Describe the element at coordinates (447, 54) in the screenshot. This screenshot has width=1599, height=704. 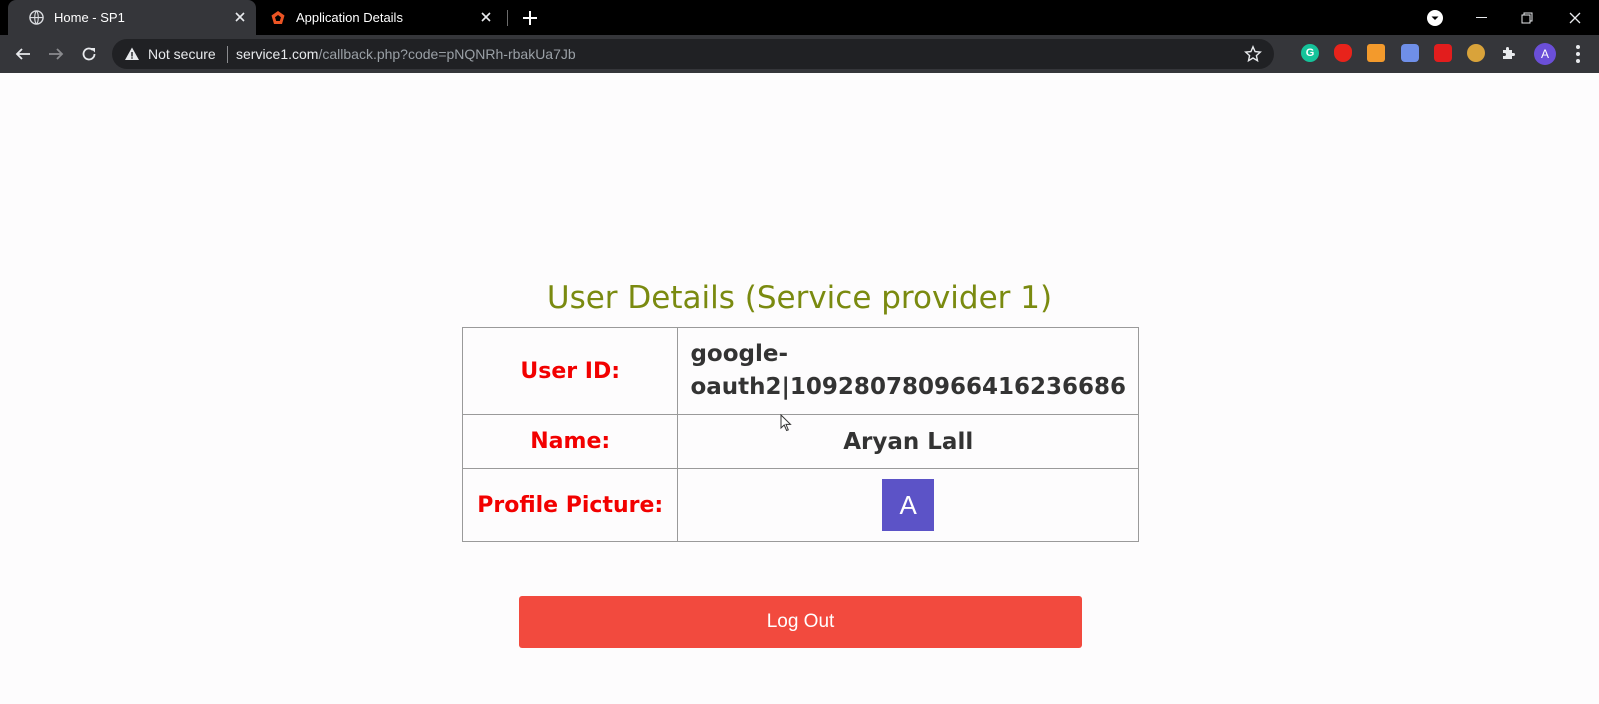
I see `url-path: /callback.php?code=pNQNRh-rbakUa7Jb` at that location.